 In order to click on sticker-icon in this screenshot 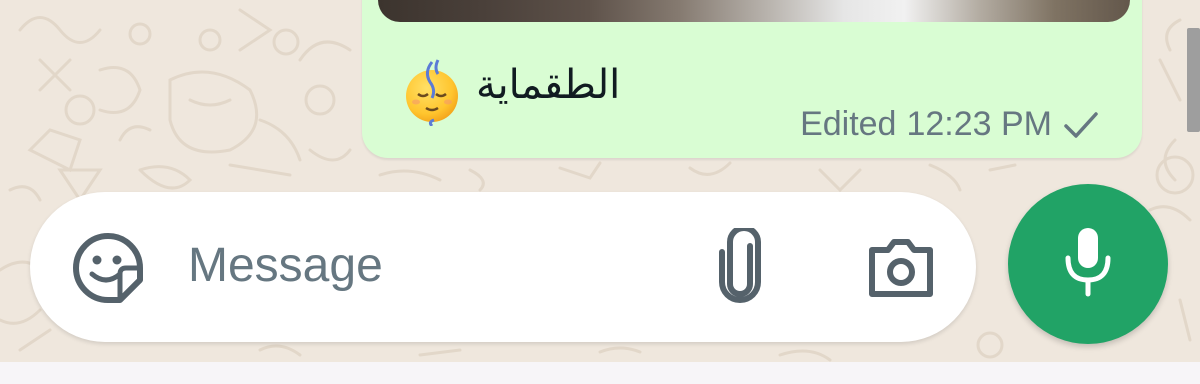, I will do `click(108, 268)`.